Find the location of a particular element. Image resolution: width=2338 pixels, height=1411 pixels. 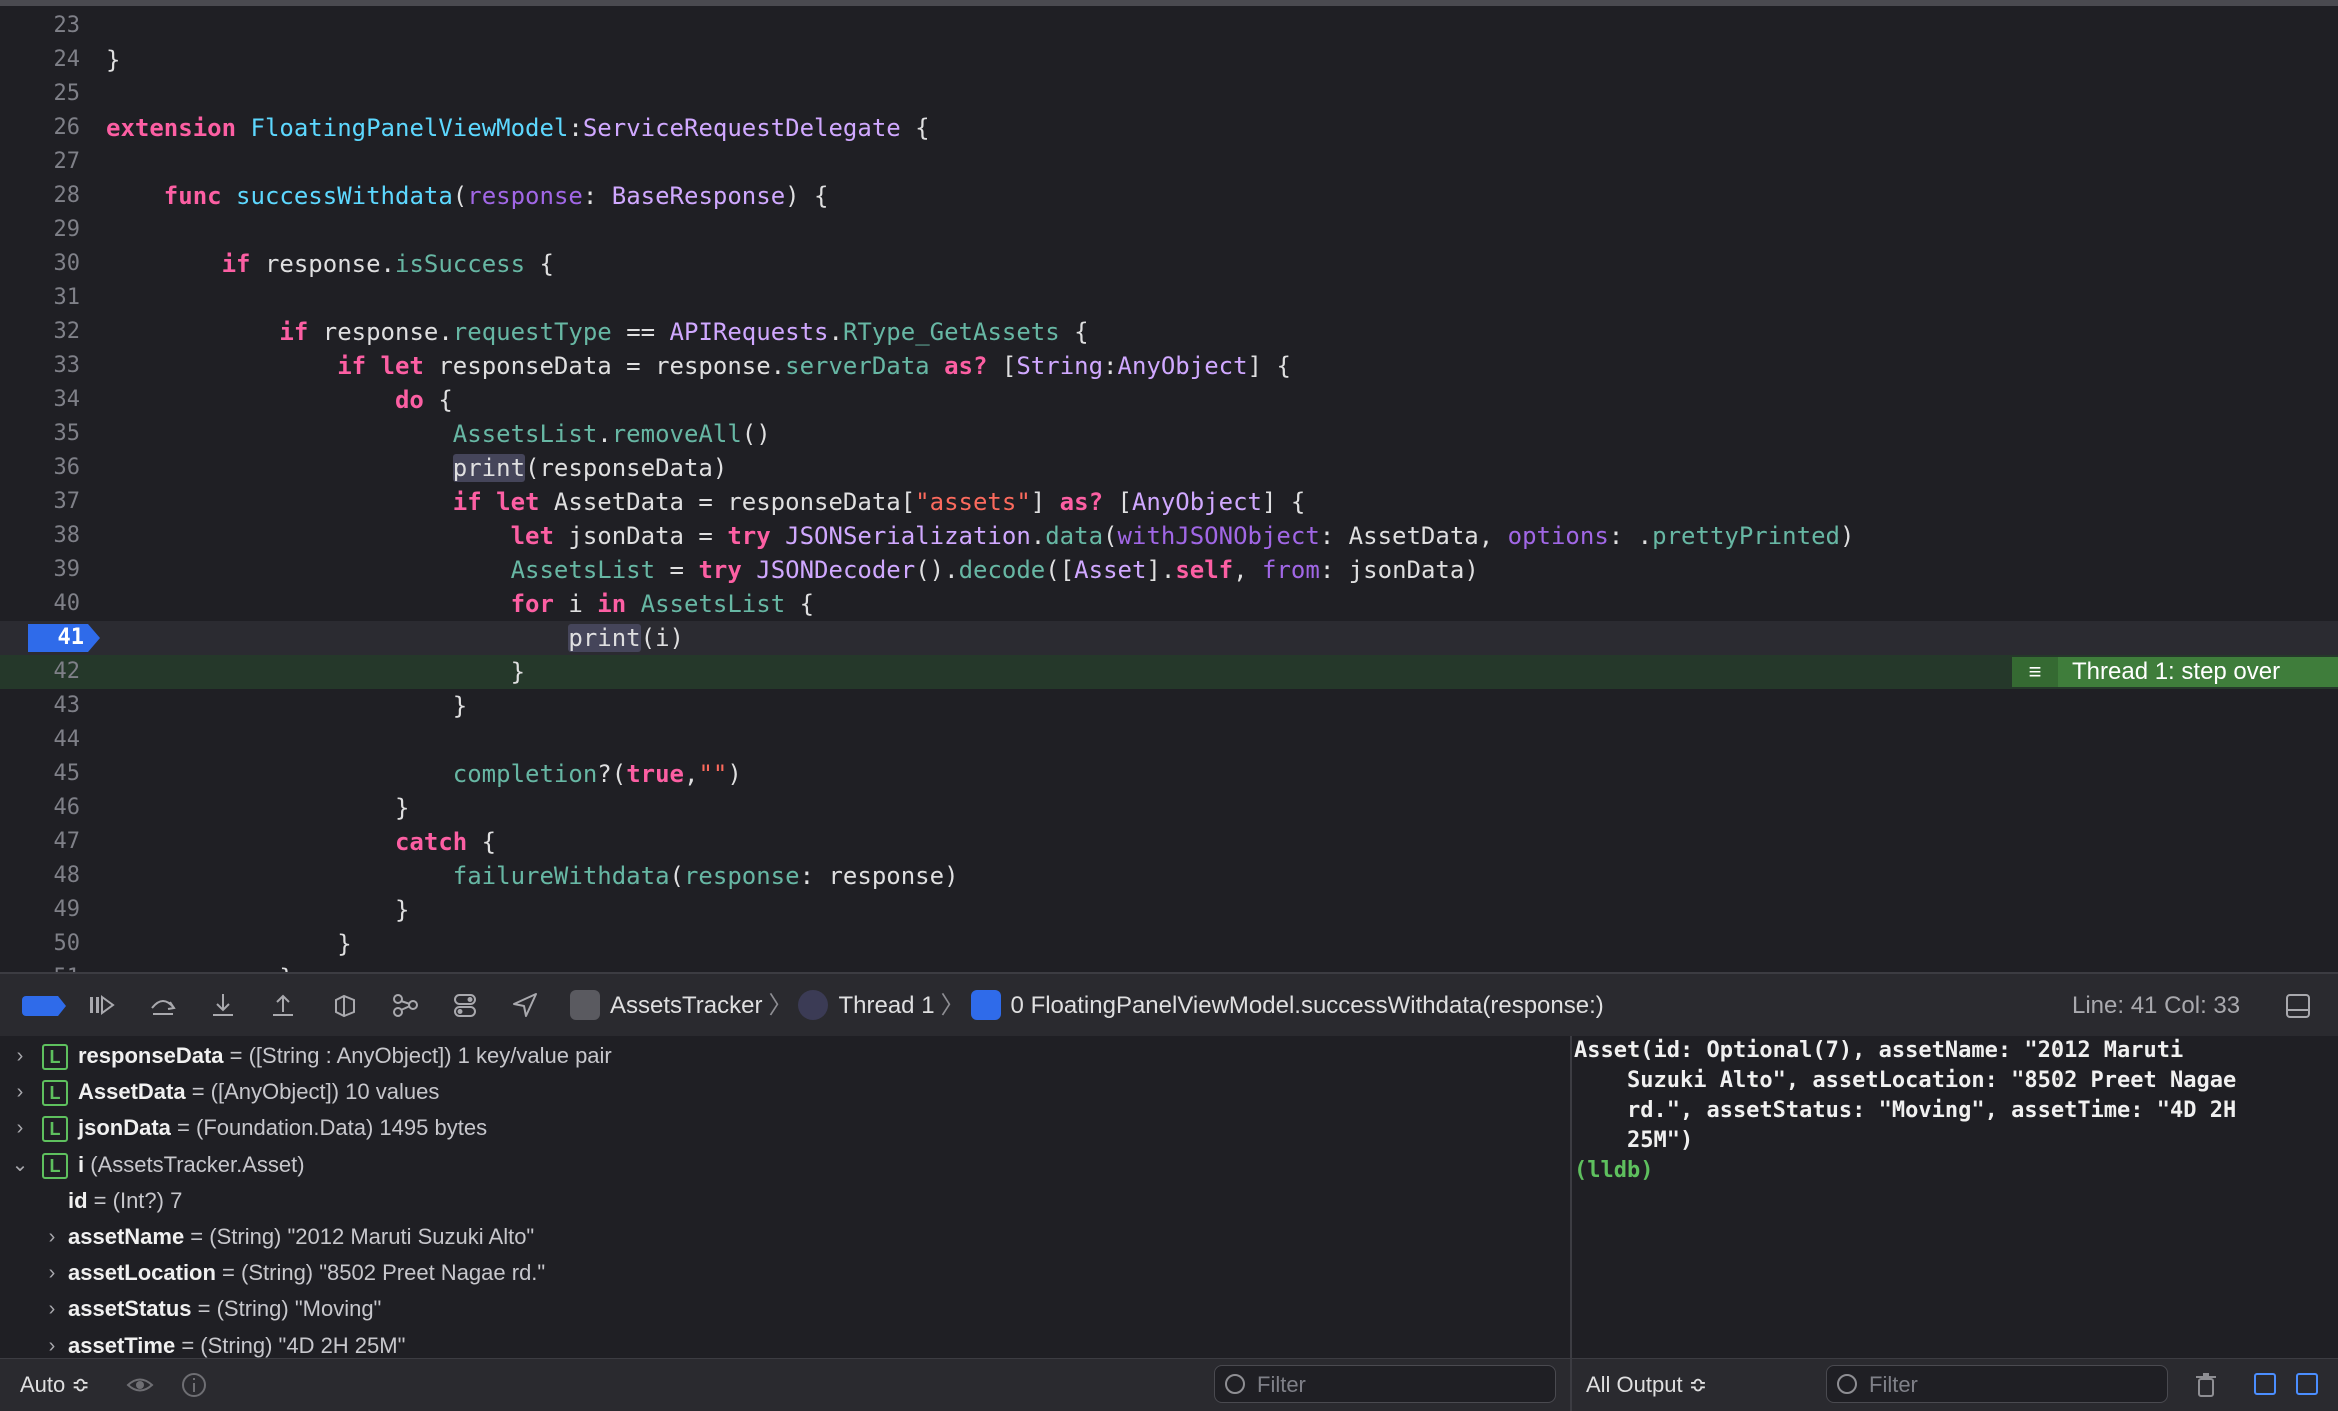

line-number: 42 is located at coordinates (40, 672).